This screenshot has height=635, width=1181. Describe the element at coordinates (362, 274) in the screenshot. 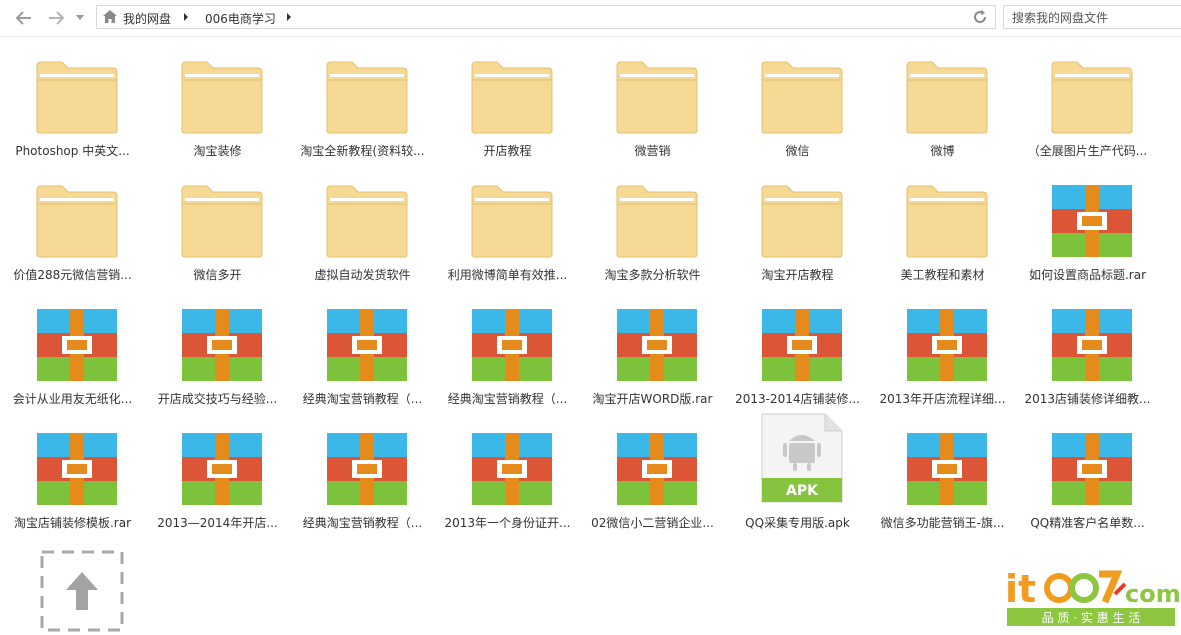

I see `file-name: 虚拟自动发货软件` at that location.